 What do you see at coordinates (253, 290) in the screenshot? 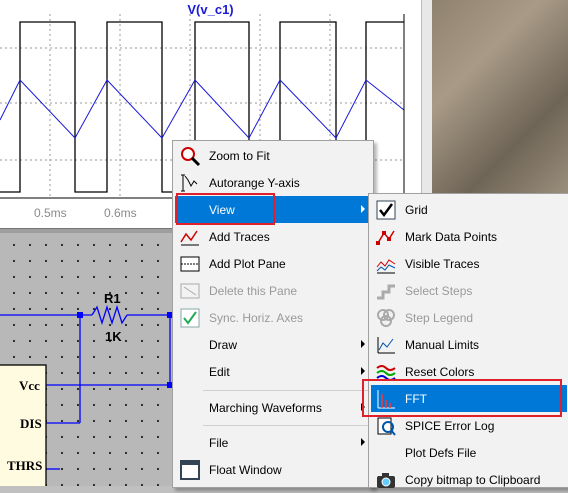
I see `menu-item-label: Delete this Pane` at bounding box center [253, 290].